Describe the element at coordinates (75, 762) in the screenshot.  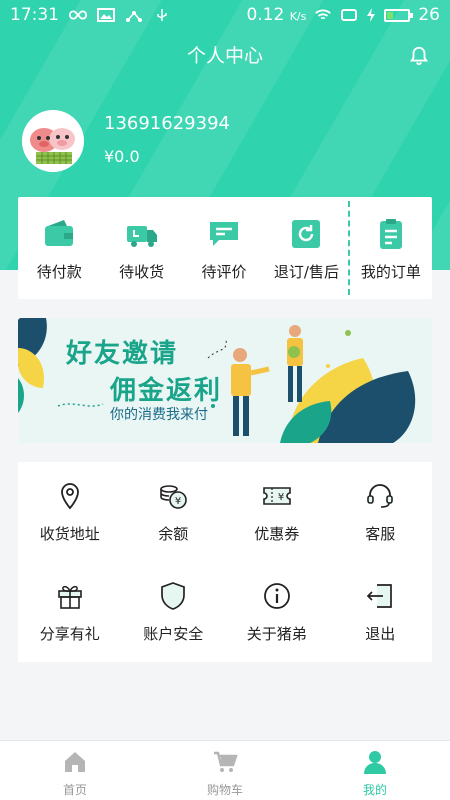
I see `home-icon` at that location.